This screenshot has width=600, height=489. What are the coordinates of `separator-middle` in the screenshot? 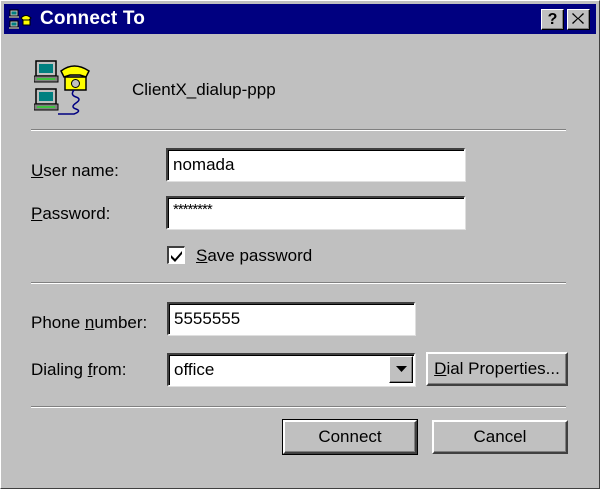 It's located at (298, 283).